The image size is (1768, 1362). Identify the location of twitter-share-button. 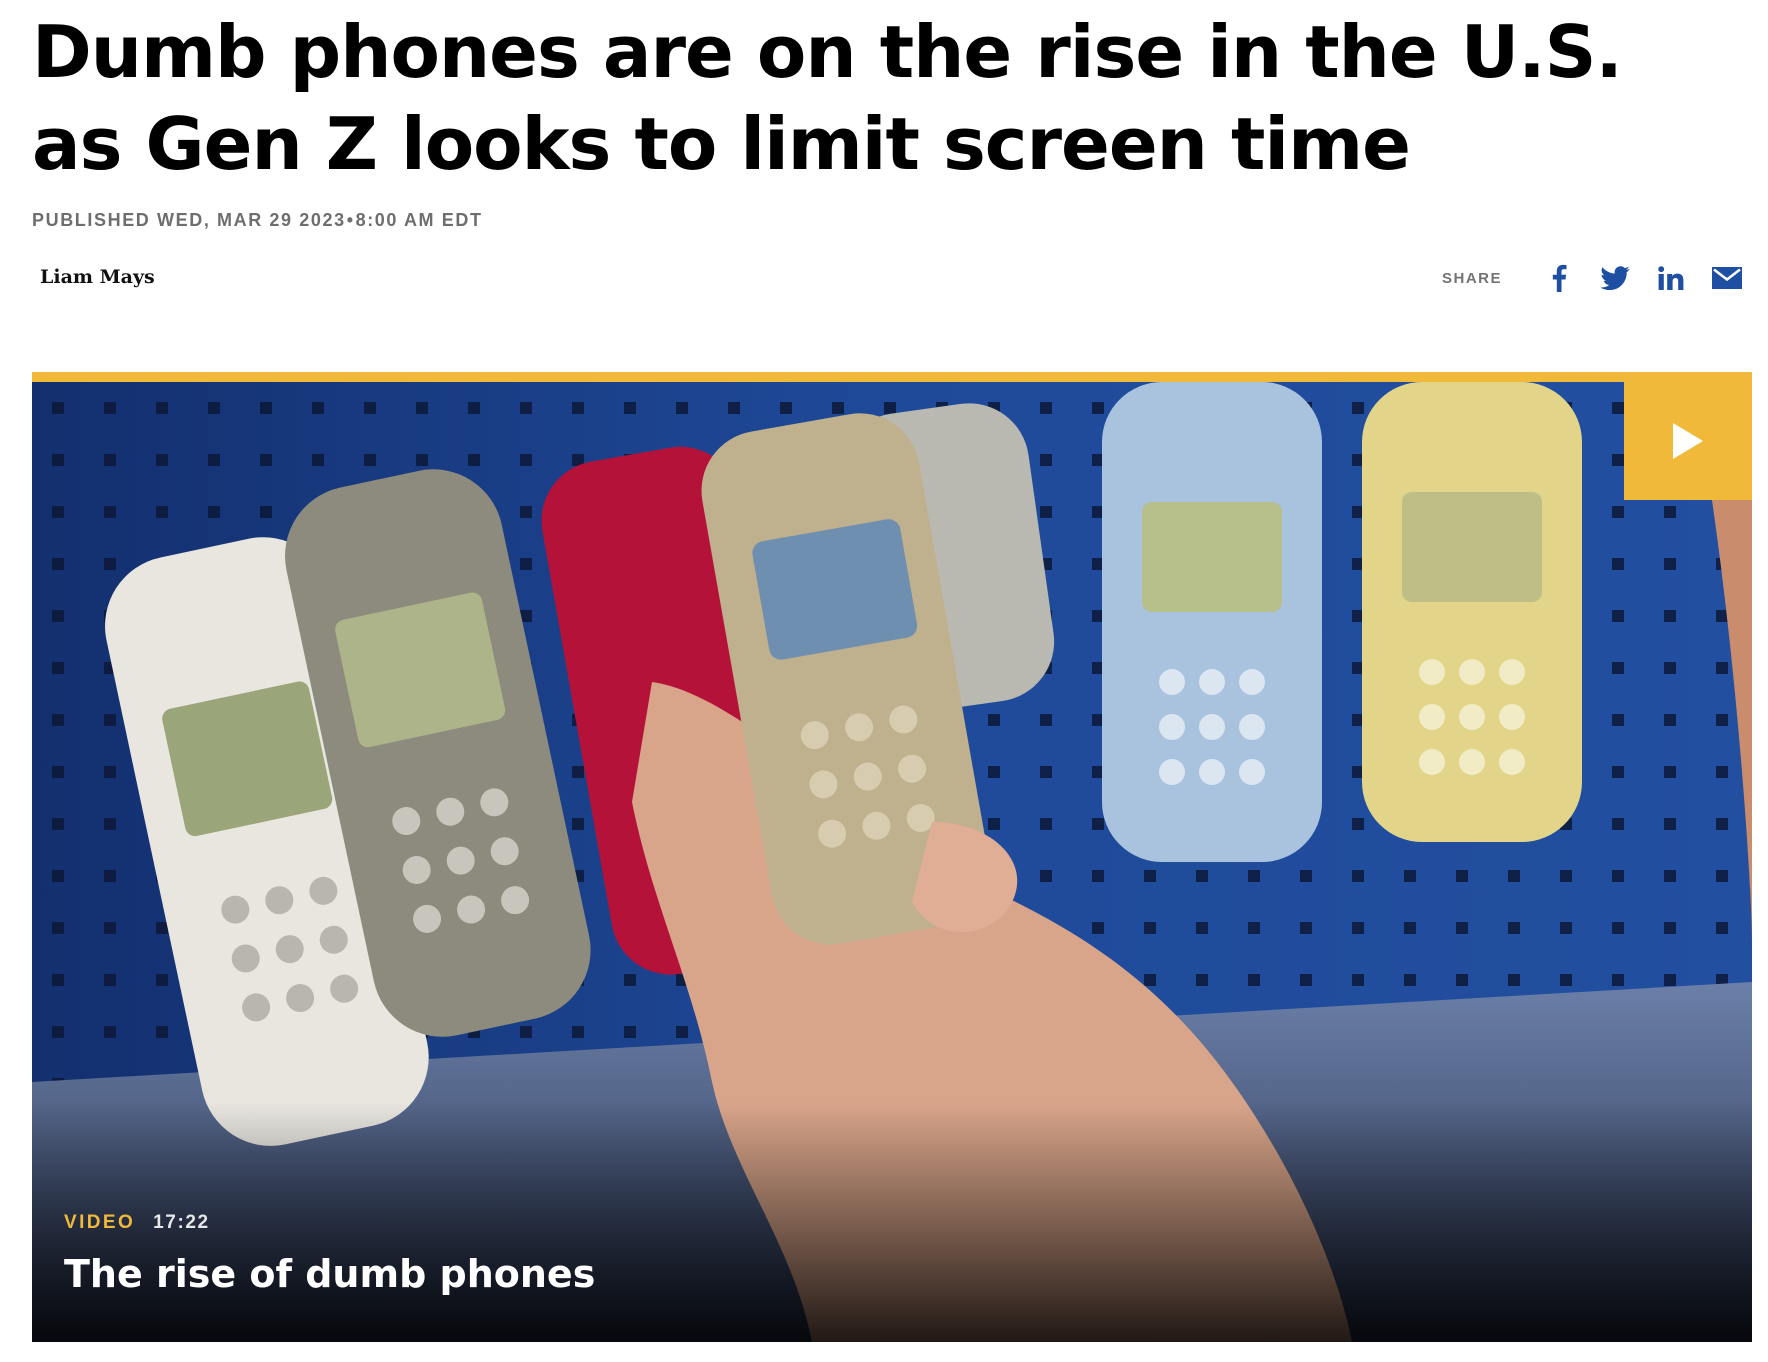
(1615, 278).